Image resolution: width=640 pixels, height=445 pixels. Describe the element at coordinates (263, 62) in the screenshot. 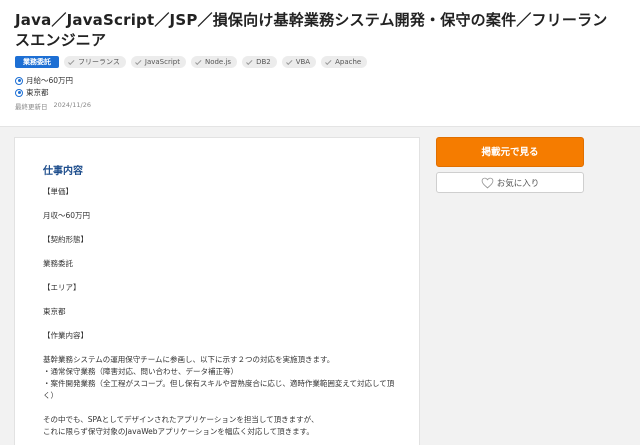

I see `tag-label: DB2` at that location.